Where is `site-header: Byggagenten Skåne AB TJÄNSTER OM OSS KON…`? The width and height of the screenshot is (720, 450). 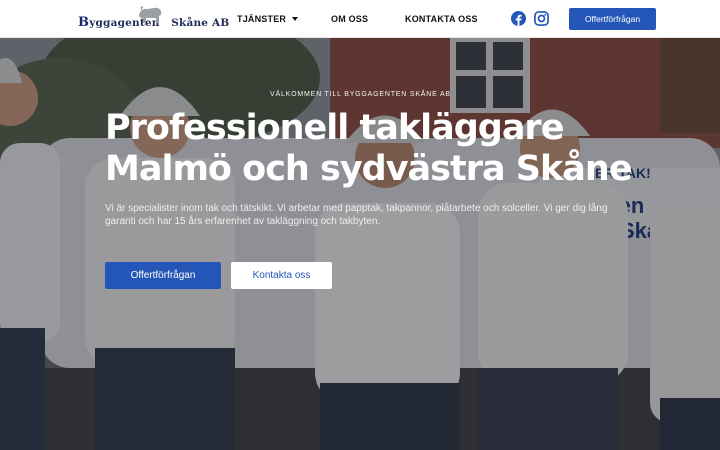 site-header: Byggagenten Skåne AB TJÄNSTER OM OSS KON… is located at coordinates (360, 19).